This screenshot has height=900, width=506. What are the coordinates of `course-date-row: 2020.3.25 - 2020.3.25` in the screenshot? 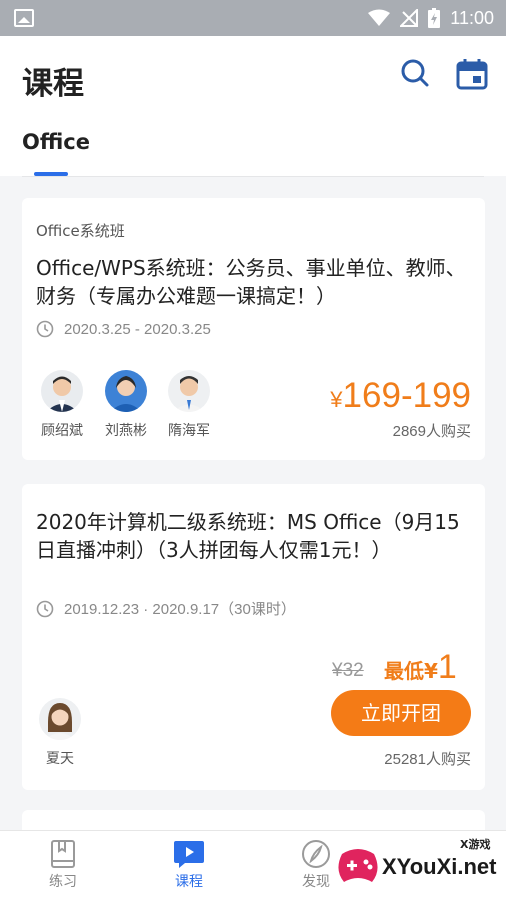 It's located at (123, 329).